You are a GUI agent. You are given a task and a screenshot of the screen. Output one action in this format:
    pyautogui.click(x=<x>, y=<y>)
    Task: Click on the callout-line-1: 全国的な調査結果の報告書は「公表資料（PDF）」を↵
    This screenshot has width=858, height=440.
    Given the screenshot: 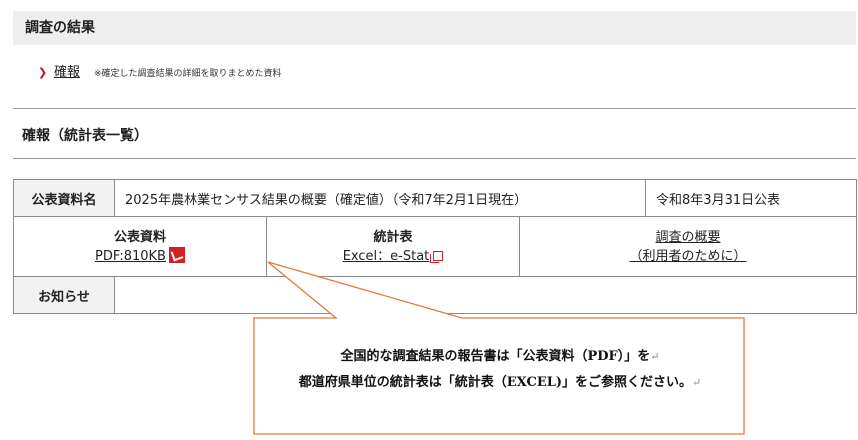 What is the action you would take?
    pyautogui.click(x=500, y=356)
    